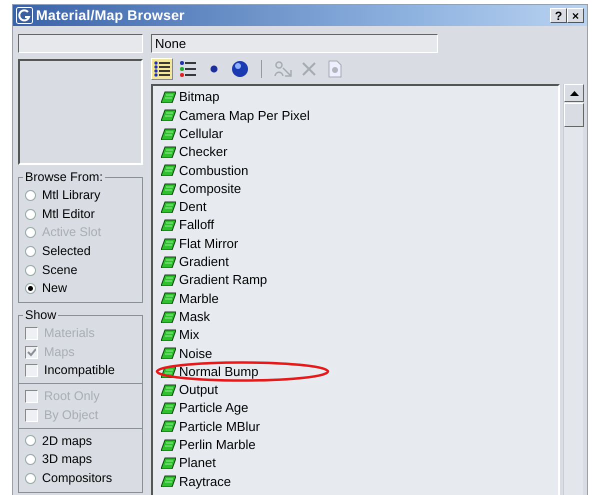  Describe the element at coordinates (55, 289) in the screenshot. I see `option-label: New` at that location.